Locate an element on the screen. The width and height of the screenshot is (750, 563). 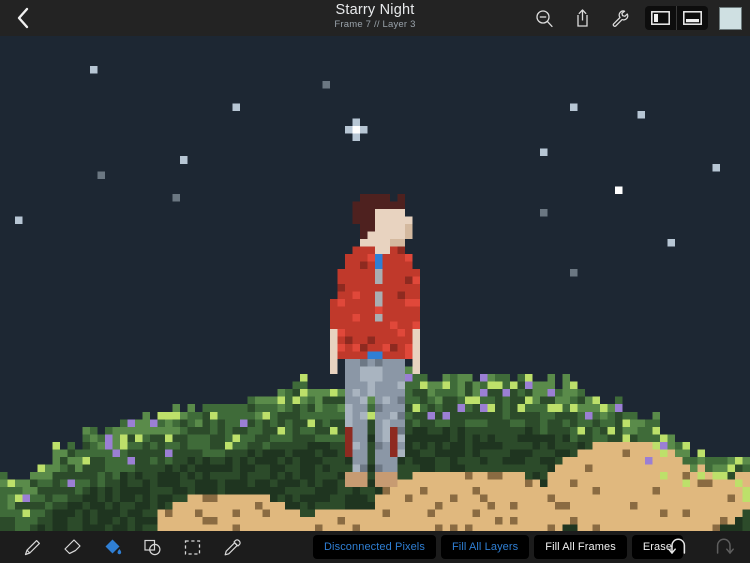
eyedropper-icon is located at coordinates (232, 546).